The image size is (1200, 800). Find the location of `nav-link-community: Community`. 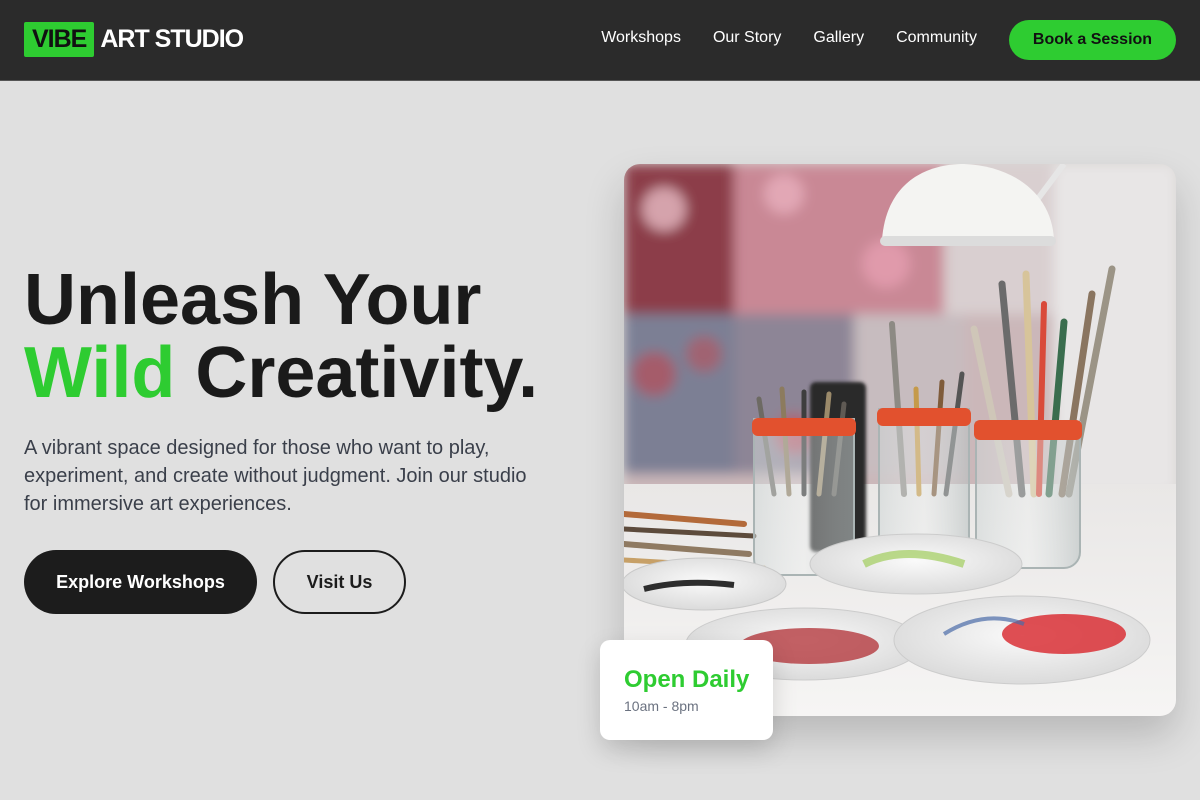

nav-link-community: Community is located at coordinates (936, 38).